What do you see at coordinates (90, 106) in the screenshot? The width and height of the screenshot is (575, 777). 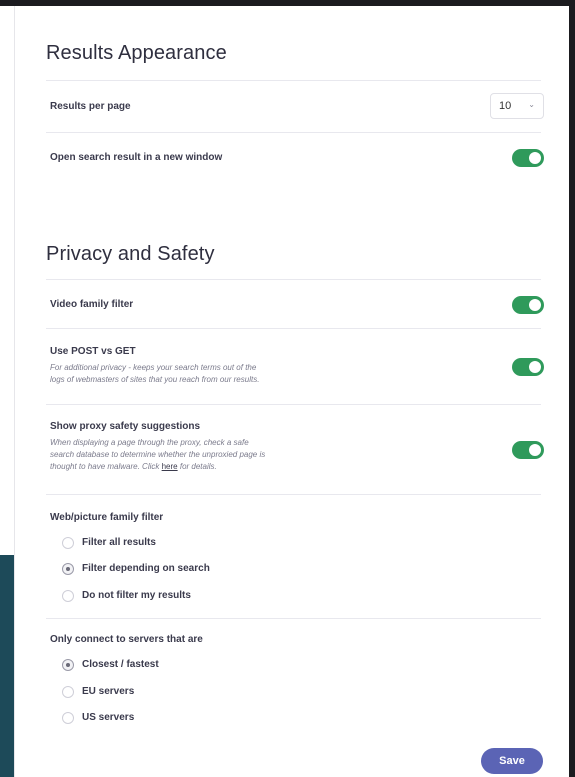 I see `results-per-page-label: Results per page` at bounding box center [90, 106].